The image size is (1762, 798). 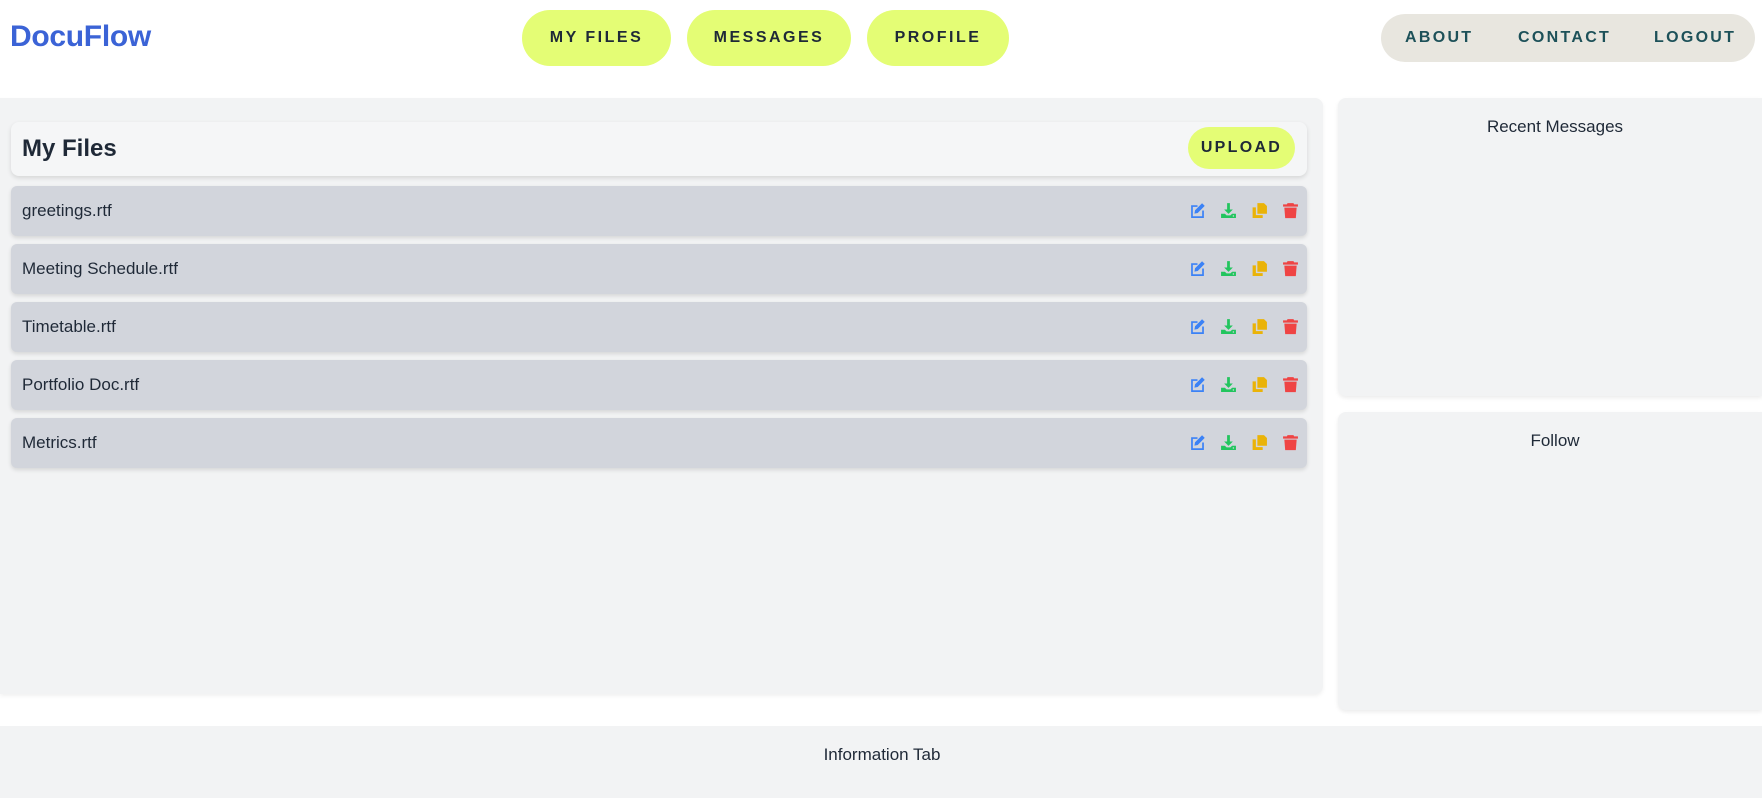 What do you see at coordinates (81, 384) in the screenshot?
I see `file-name: Portfolio Doc.rtf` at bounding box center [81, 384].